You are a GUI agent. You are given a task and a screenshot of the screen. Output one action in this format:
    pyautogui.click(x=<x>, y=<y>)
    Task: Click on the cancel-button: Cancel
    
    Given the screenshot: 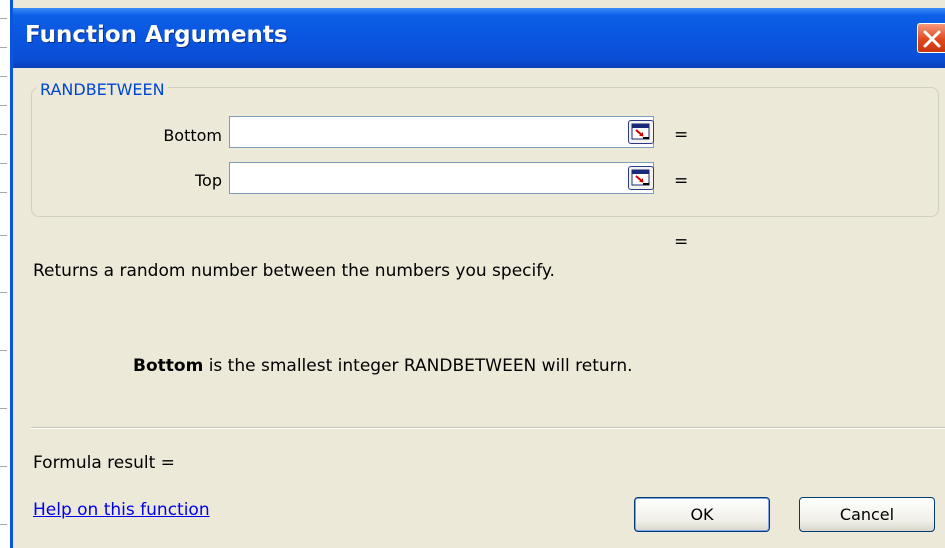 What is the action you would take?
    pyautogui.click(x=867, y=514)
    